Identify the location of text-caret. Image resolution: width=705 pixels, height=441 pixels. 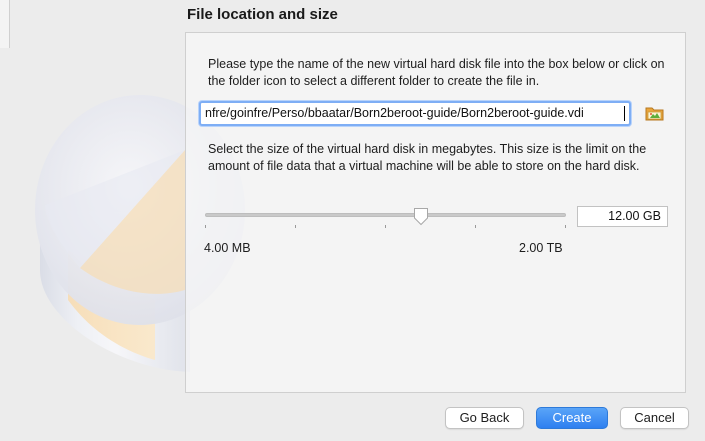
(624, 113).